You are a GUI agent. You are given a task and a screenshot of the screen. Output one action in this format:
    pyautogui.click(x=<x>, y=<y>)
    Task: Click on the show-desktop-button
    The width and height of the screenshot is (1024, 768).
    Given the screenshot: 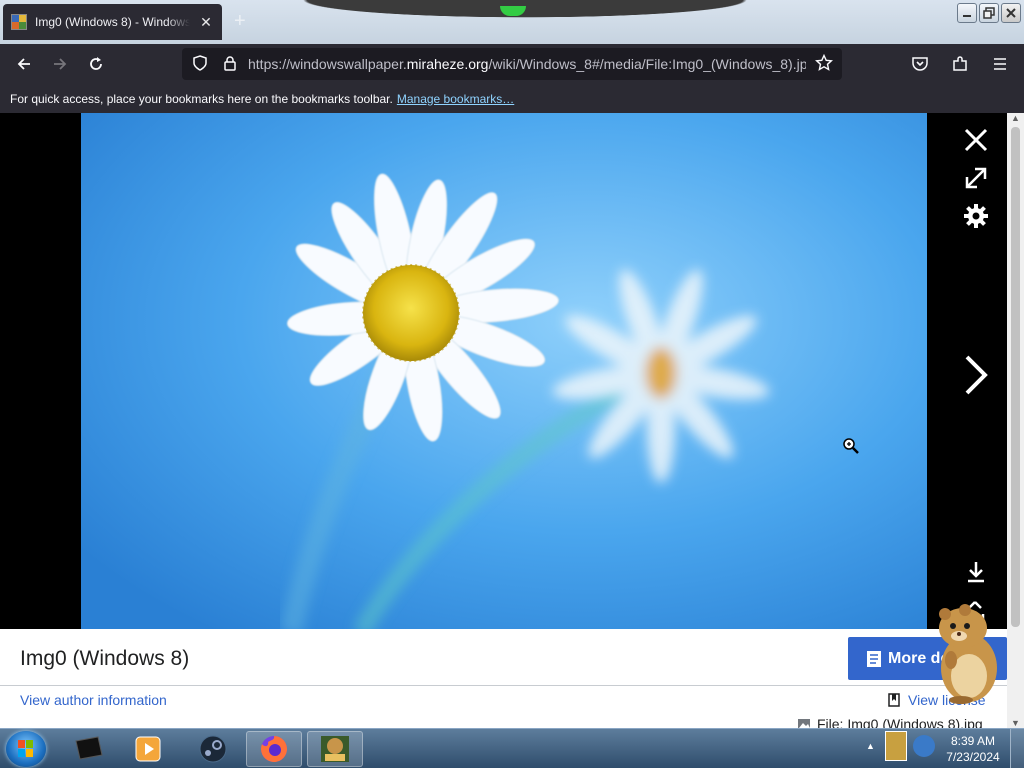 What is the action you would take?
    pyautogui.click(x=1017, y=748)
    